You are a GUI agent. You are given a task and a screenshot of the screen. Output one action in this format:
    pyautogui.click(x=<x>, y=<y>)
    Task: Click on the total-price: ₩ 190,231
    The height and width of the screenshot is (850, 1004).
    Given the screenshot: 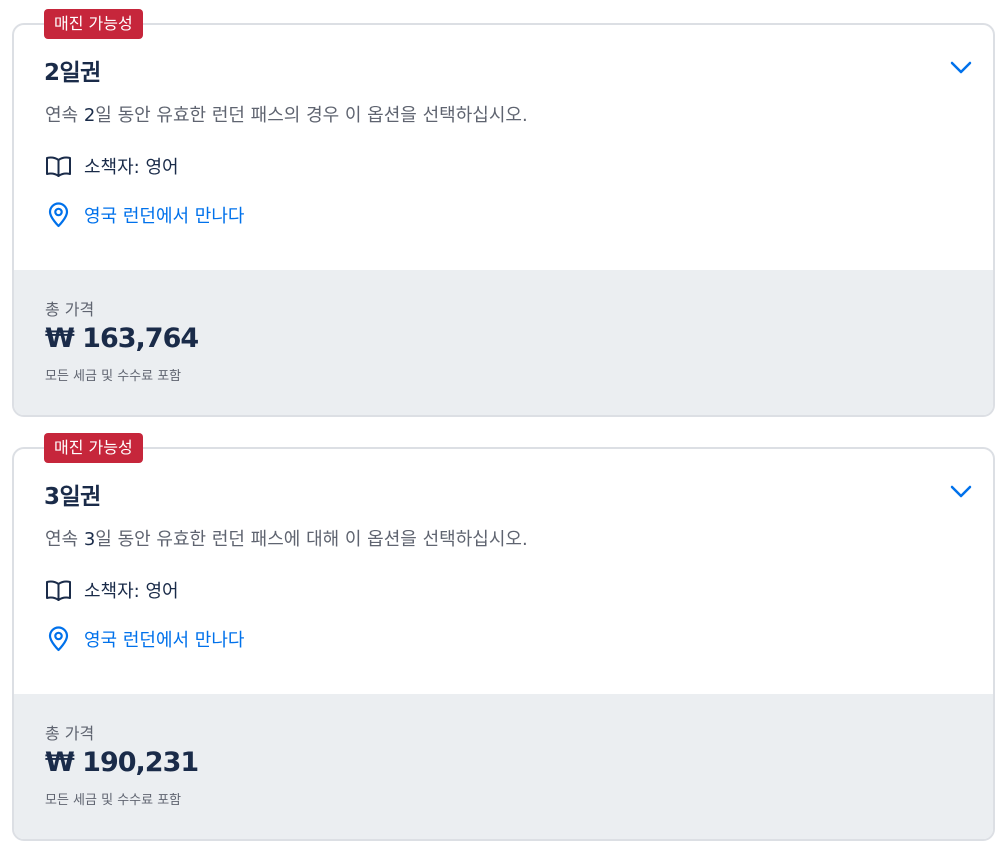 What is the action you would take?
    pyautogui.click(x=122, y=762)
    